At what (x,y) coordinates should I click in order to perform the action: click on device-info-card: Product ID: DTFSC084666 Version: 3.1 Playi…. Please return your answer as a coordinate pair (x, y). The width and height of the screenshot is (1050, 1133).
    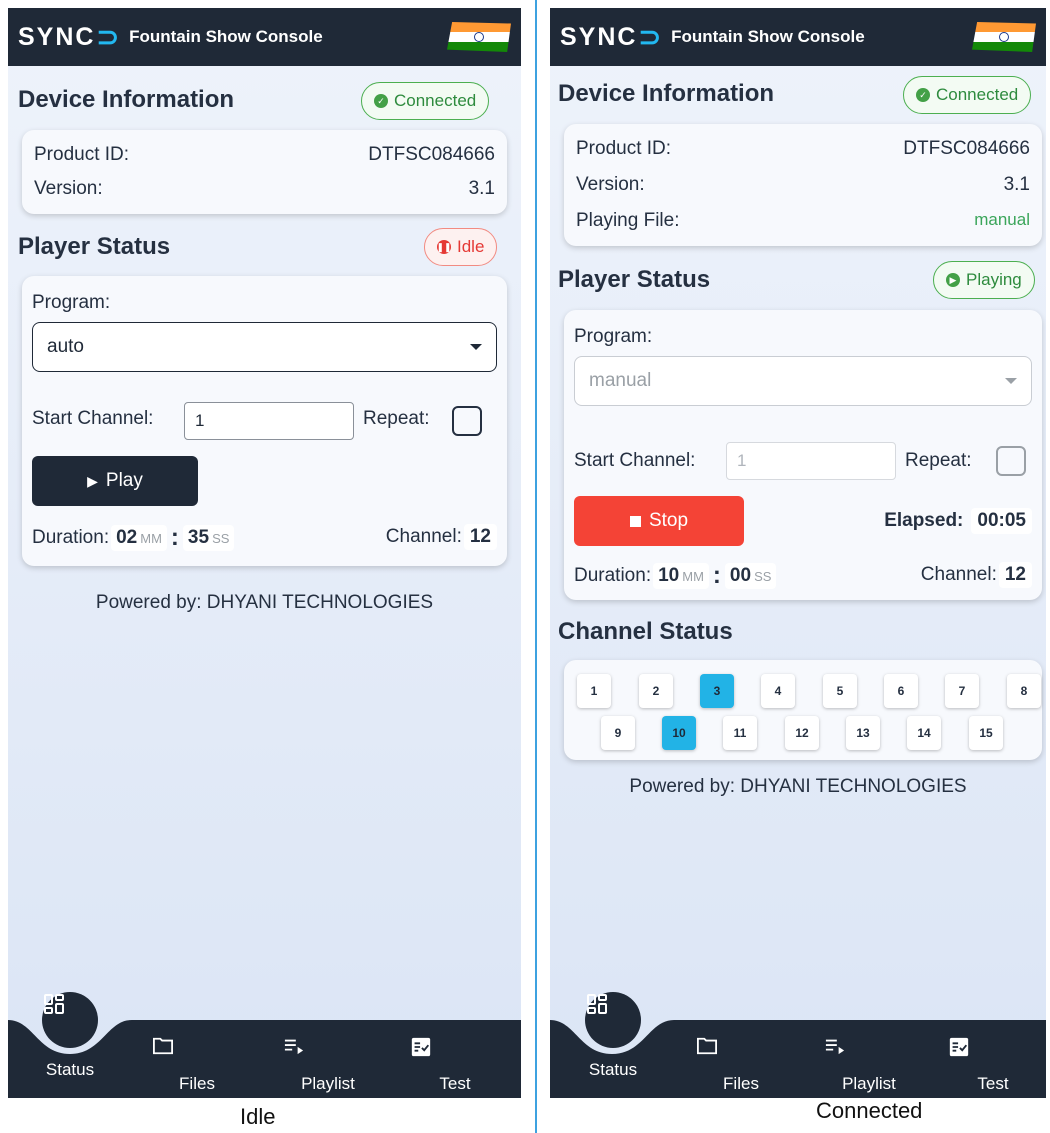
    Looking at the image, I should click on (803, 185).